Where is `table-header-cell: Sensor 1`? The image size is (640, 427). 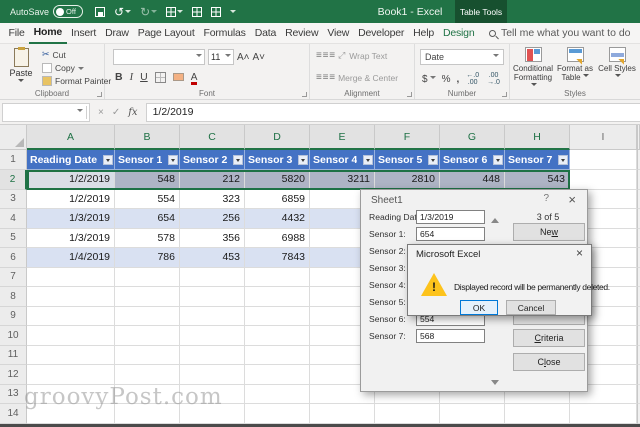 table-header-cell: Sensor 1 is located at coordinates (147, 160).